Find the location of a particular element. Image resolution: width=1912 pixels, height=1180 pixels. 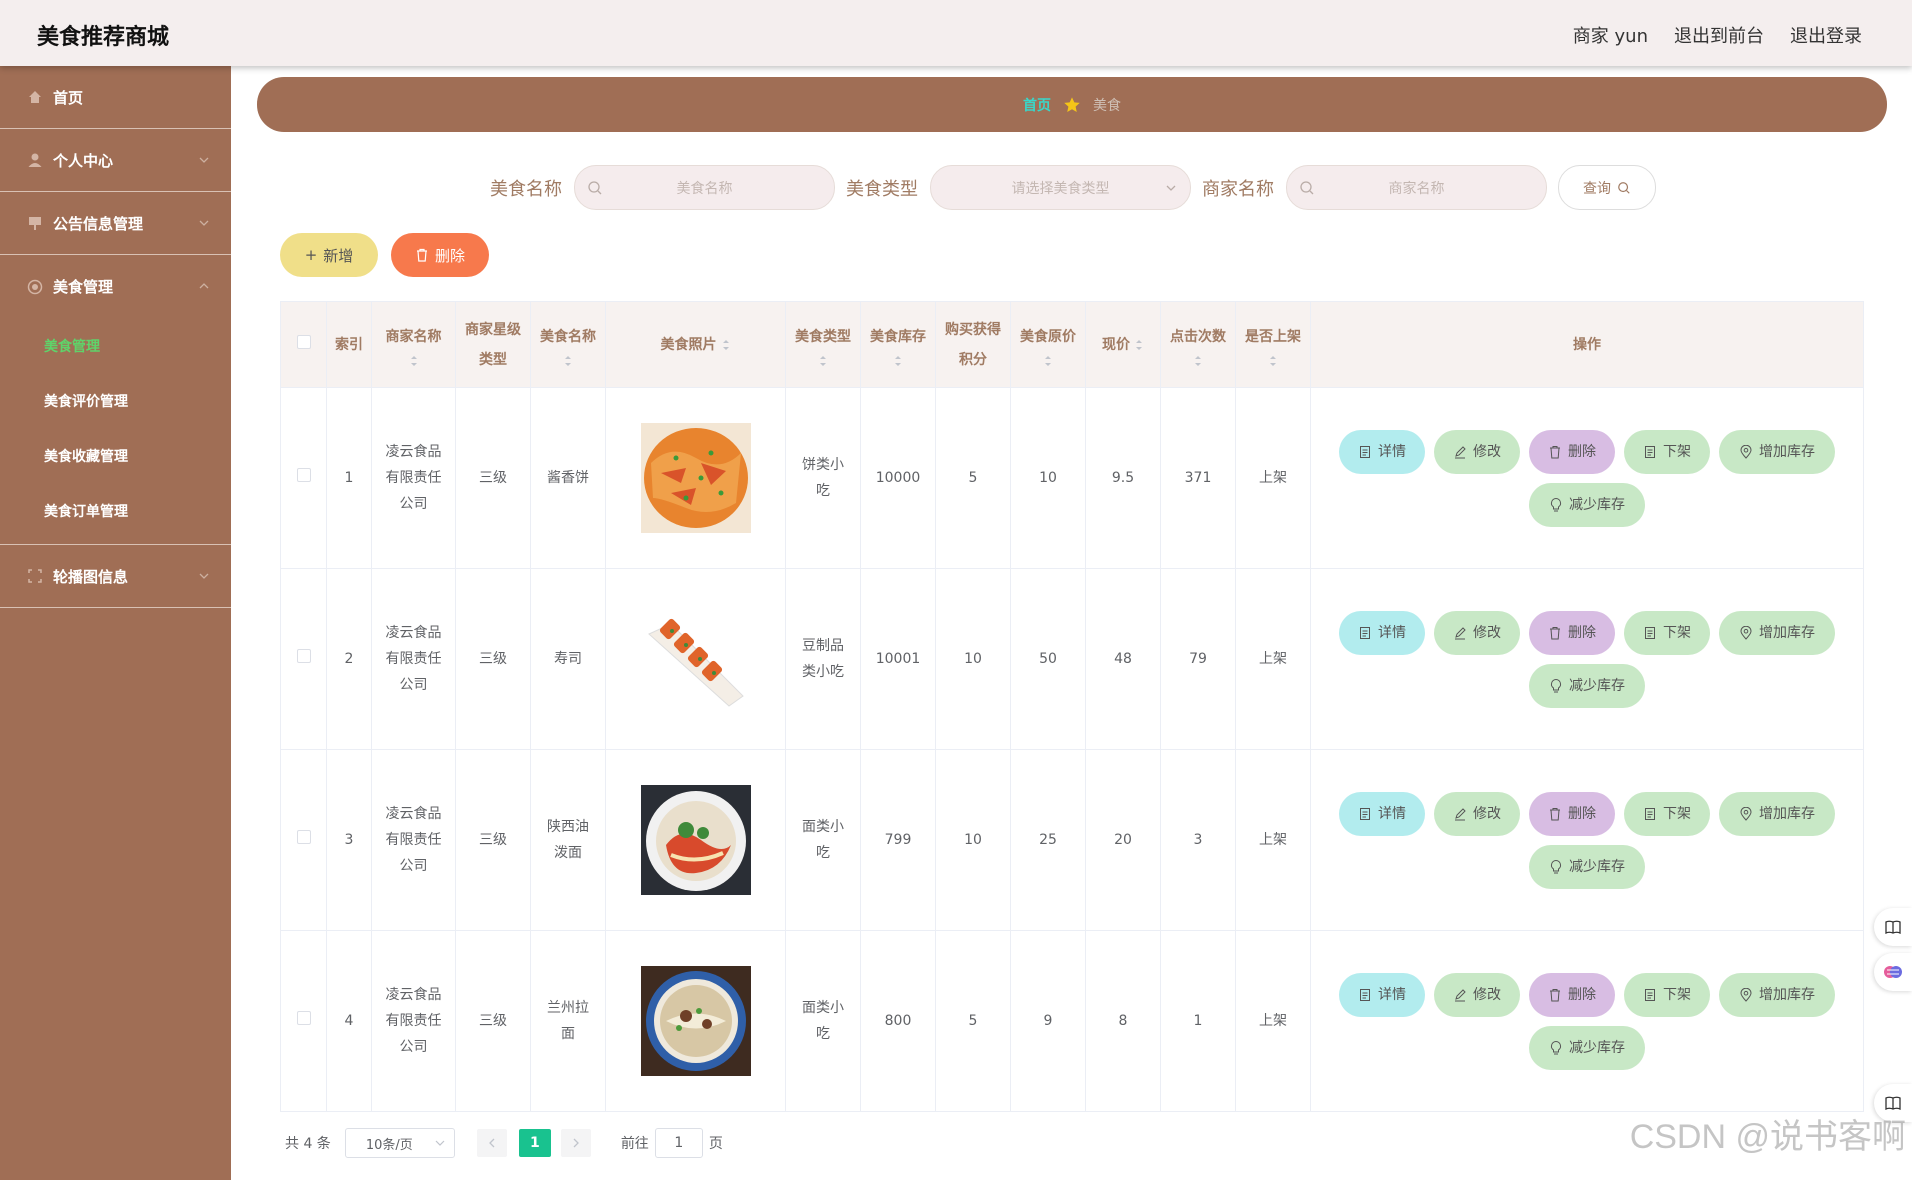

cell-stock: 800 is located at coordinates (898, 1021).